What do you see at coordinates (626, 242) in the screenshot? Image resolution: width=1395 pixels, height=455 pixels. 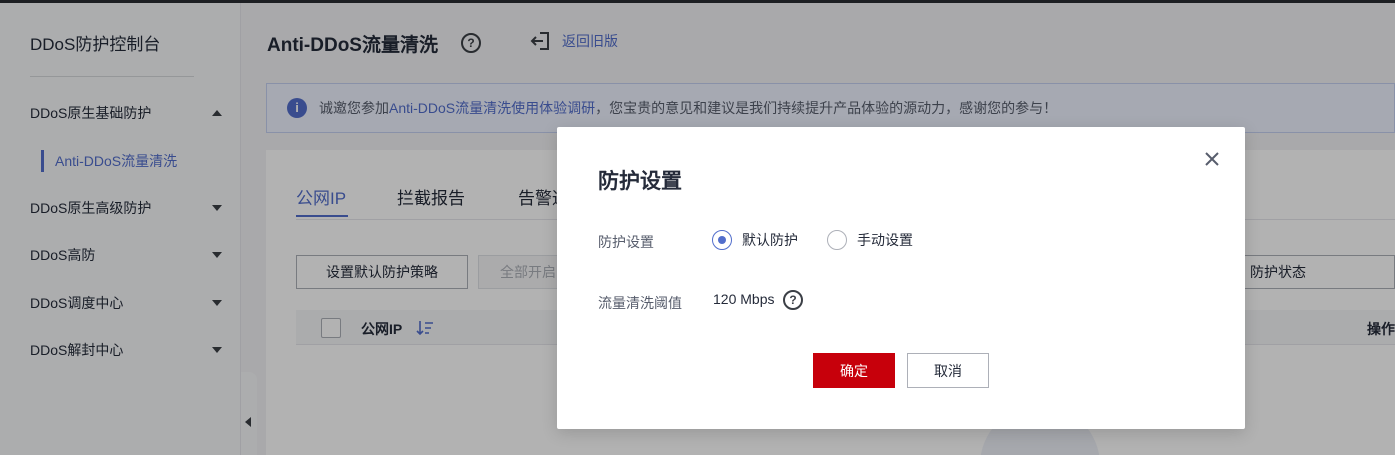 I see `protection-setting-label: 防护设置` at bounding box center [626, 242].